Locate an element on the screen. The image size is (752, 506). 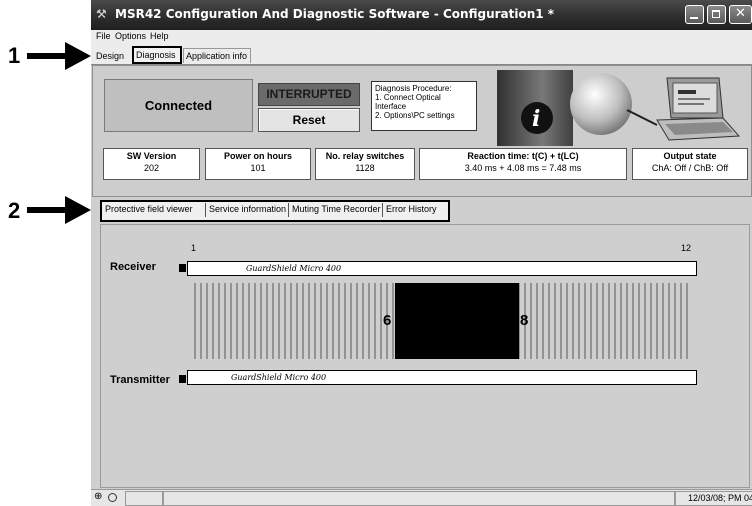
state-status-badge: INTERRUPTED is located at coordinates (309, 94).